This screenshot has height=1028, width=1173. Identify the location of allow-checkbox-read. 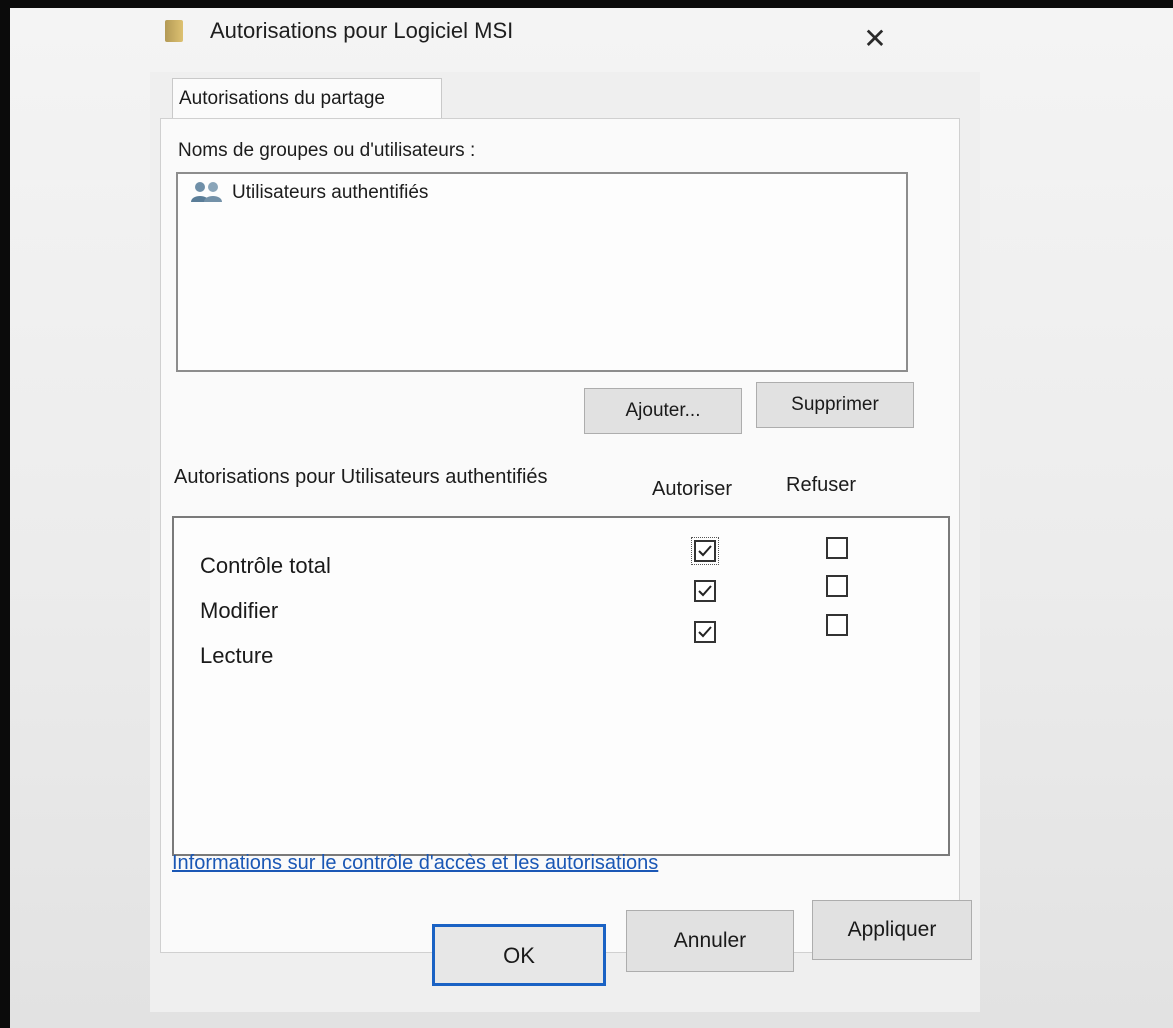
(705, 632).